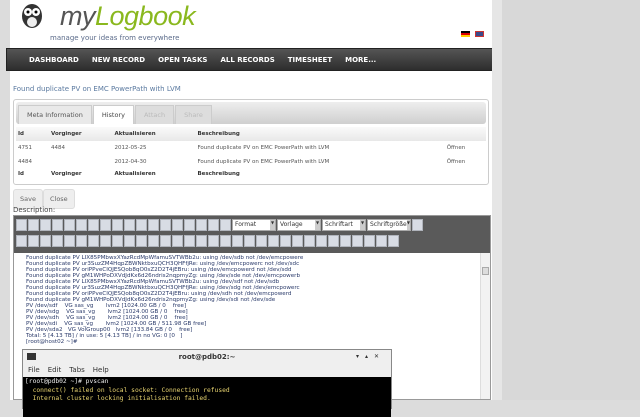 The width and height of the screenshot is (640, 417). Describe the element at coordinates (118, 60) in the screenshot. I see `nav-new-record: NEW RECORD` at that location.